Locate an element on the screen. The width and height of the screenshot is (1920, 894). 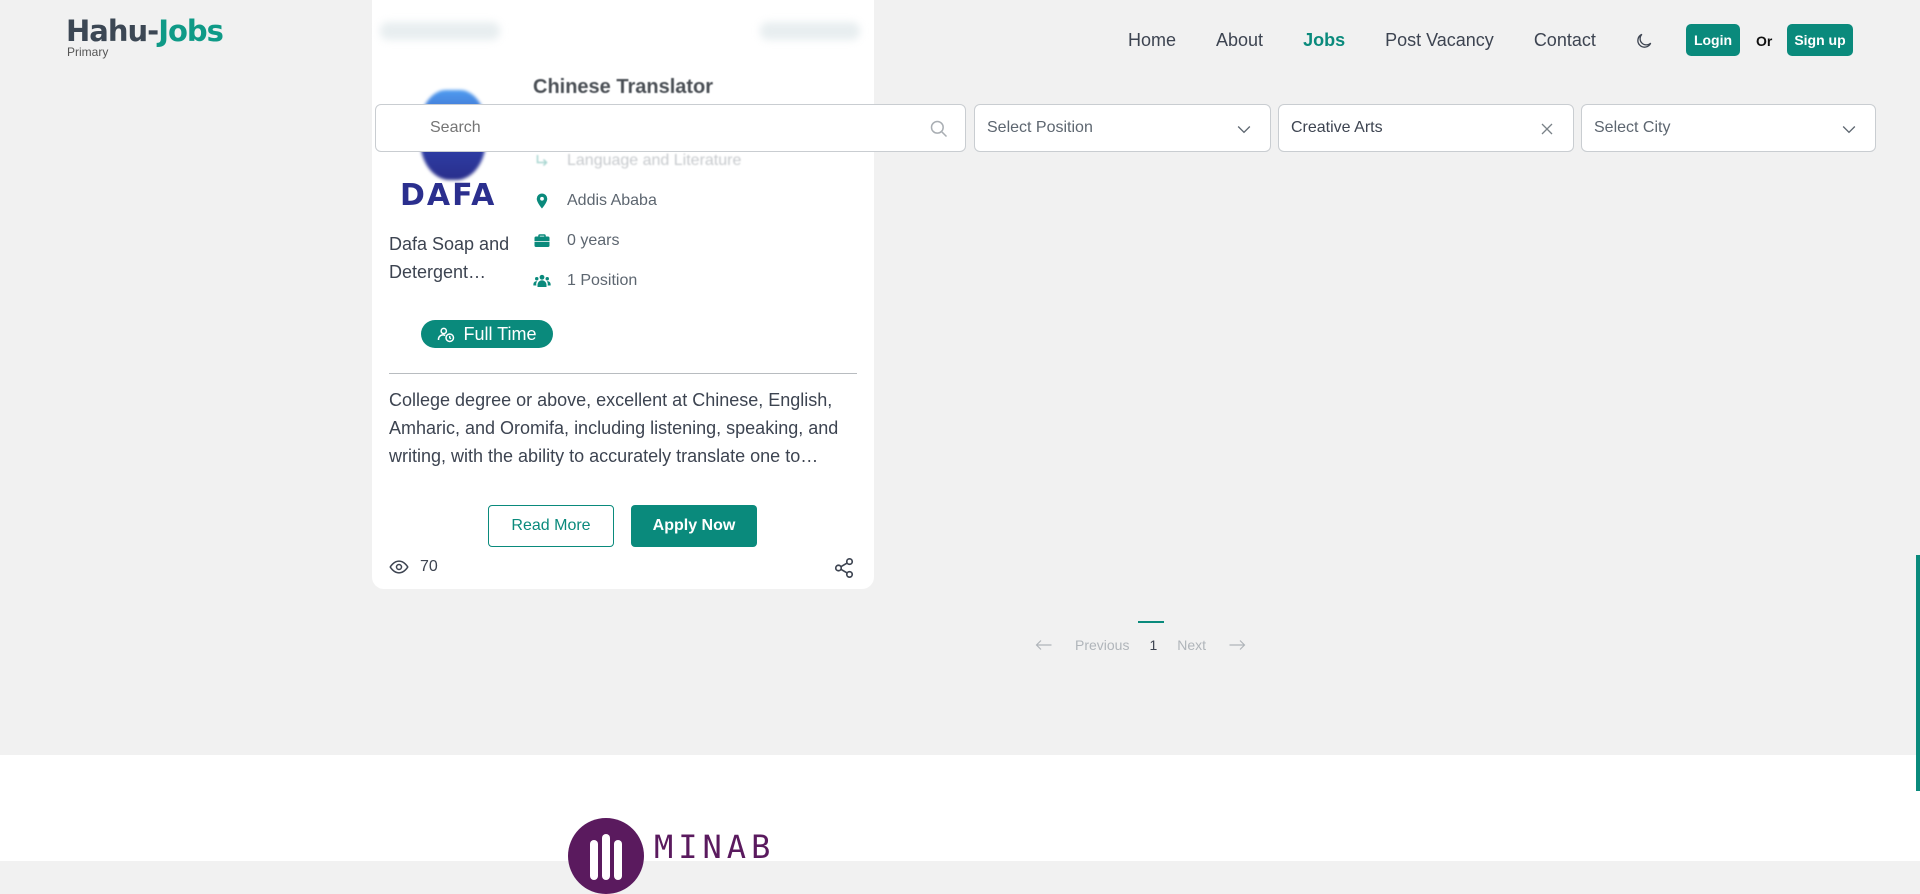
users-icon is located at coordinates (542, 280).